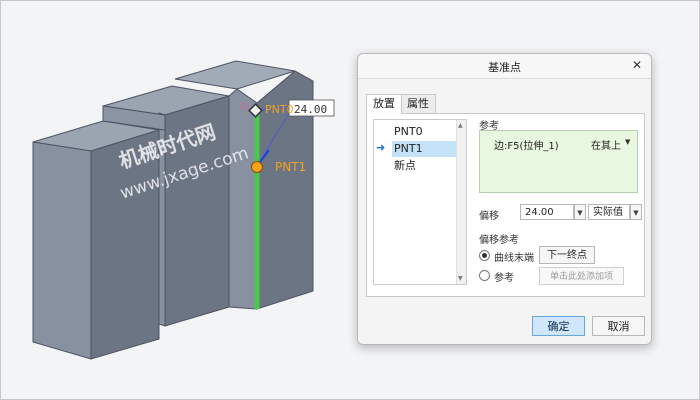 This screenshot has height=400, width=700. Describe the element at coordinates (484, 275) in the screenshot. I see `radio-reference` at that location.